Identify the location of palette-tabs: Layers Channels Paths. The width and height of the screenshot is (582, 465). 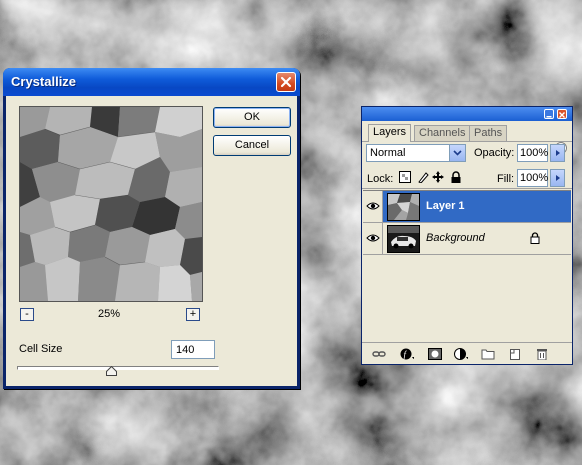
(467, 138).